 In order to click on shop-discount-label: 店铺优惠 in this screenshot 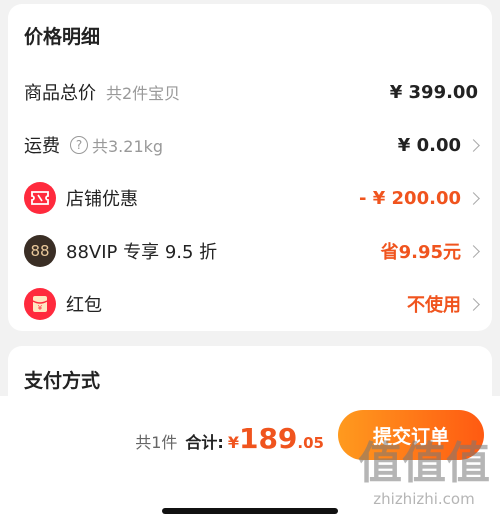, I will do `click(102, 199)`.